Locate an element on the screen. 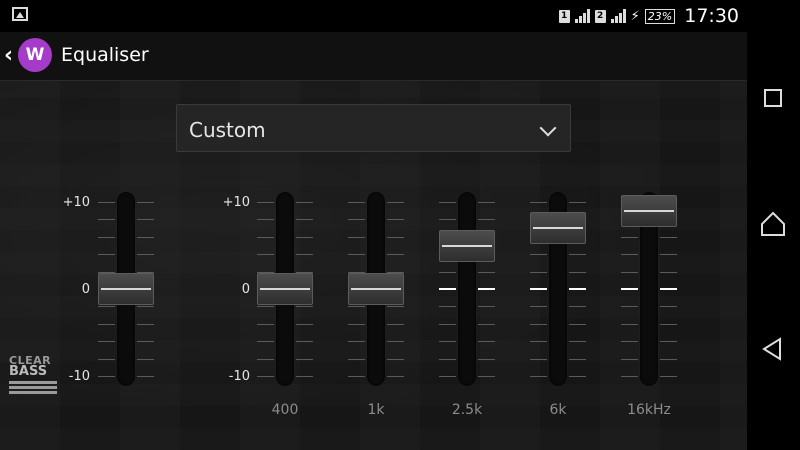  page-title: Equaliser is located at coordinates (105, 55).